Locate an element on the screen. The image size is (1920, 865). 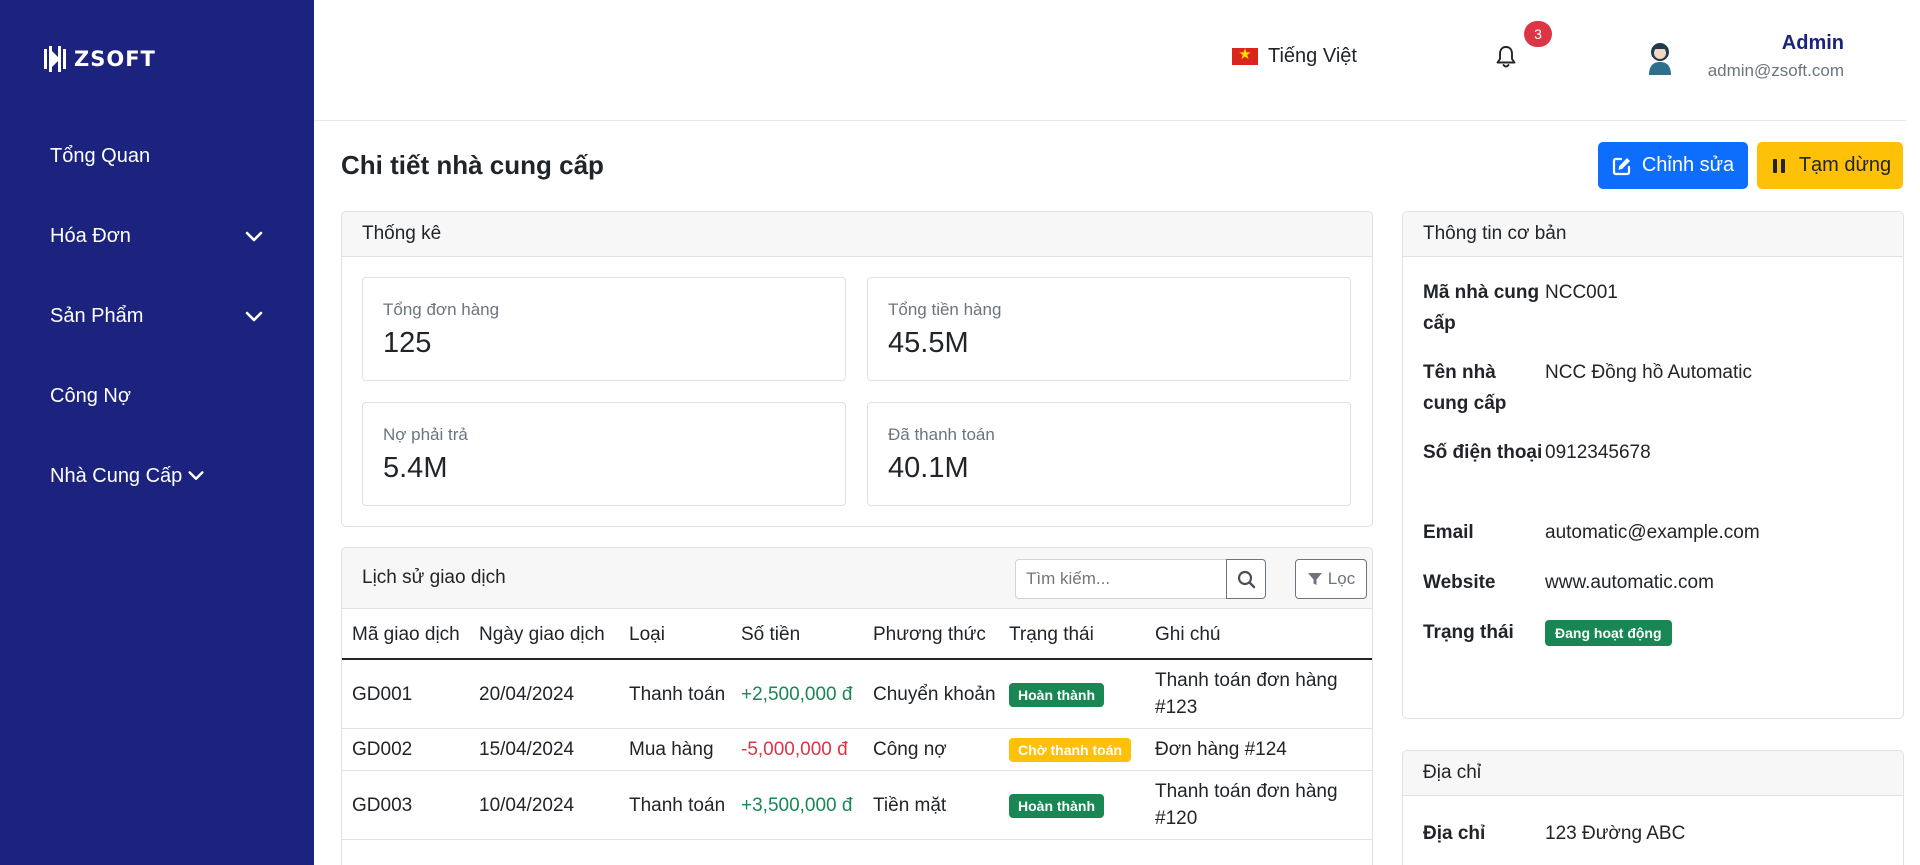
info-row-address: Địa chỉ 123 Đường ABC is located at coordinates (1554, 833).